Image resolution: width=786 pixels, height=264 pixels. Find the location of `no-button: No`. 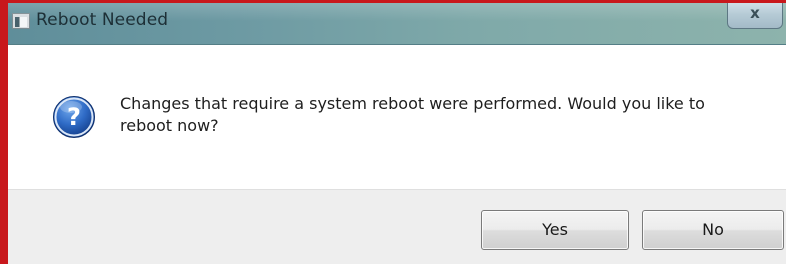

no-button: No is located at coordinates (713, 230).